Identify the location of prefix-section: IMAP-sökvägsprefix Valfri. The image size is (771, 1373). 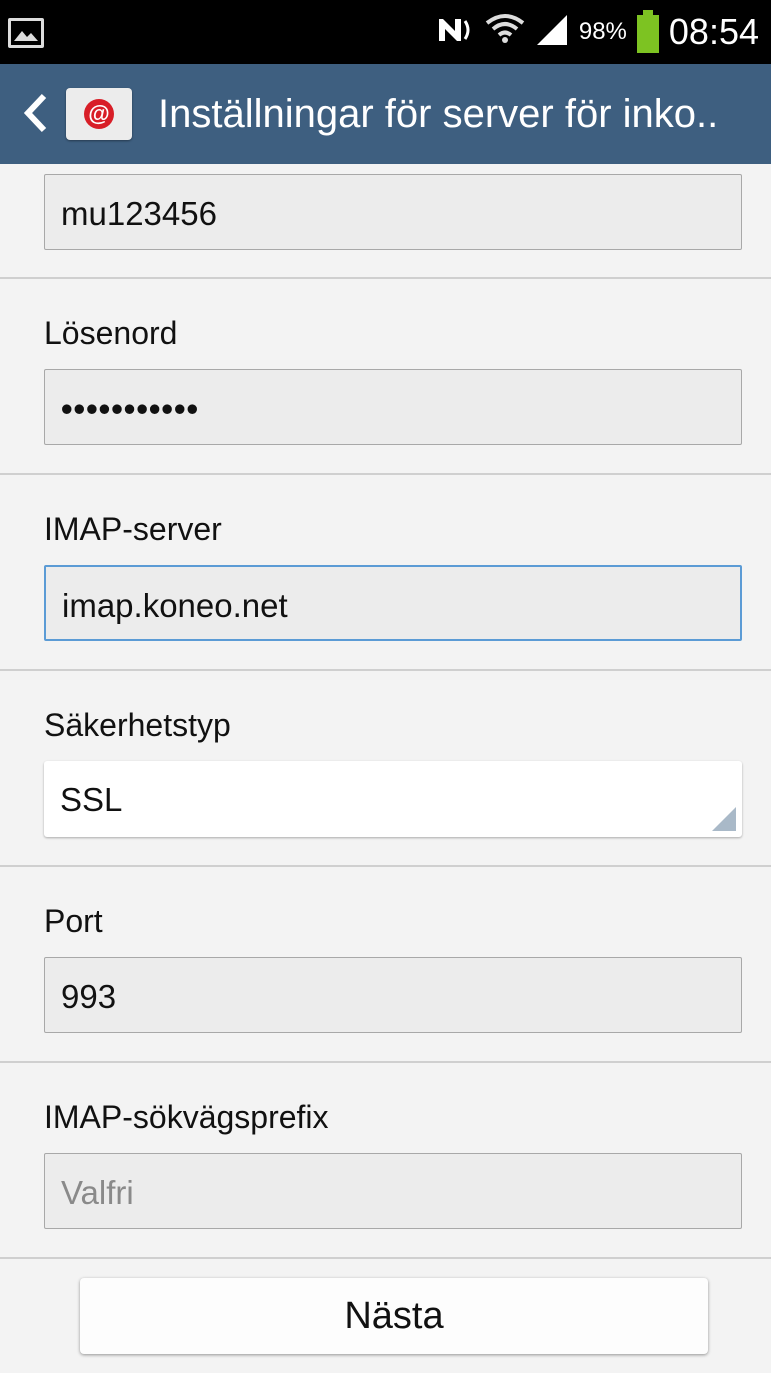
(385, 1161).